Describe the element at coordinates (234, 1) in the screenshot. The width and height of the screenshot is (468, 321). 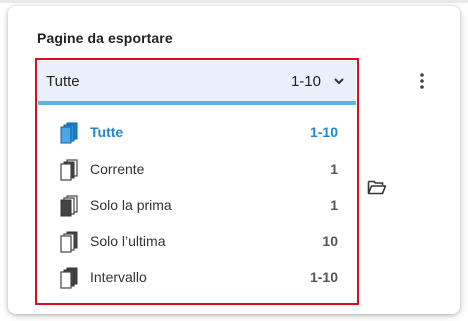
I see `top-strip` at that location.